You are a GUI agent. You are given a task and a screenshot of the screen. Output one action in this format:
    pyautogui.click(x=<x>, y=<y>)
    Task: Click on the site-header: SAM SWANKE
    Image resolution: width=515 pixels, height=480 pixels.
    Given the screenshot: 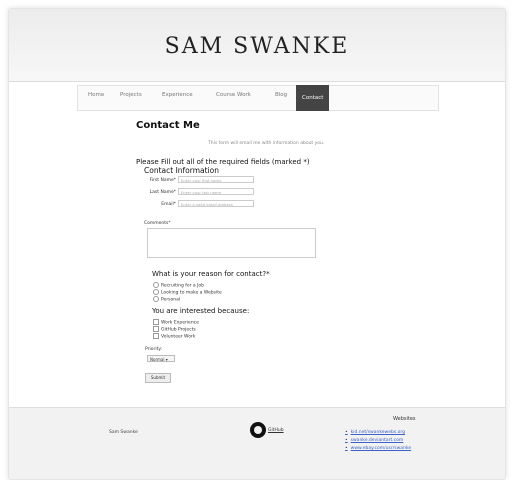 What is the action you would take?
    pyautogui.click(x=257, y=45)
    